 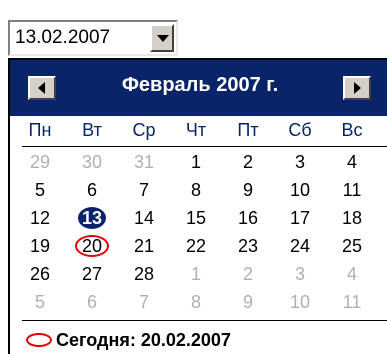 I want to click on weekday-label: Сб, so click(x=300, y=130).